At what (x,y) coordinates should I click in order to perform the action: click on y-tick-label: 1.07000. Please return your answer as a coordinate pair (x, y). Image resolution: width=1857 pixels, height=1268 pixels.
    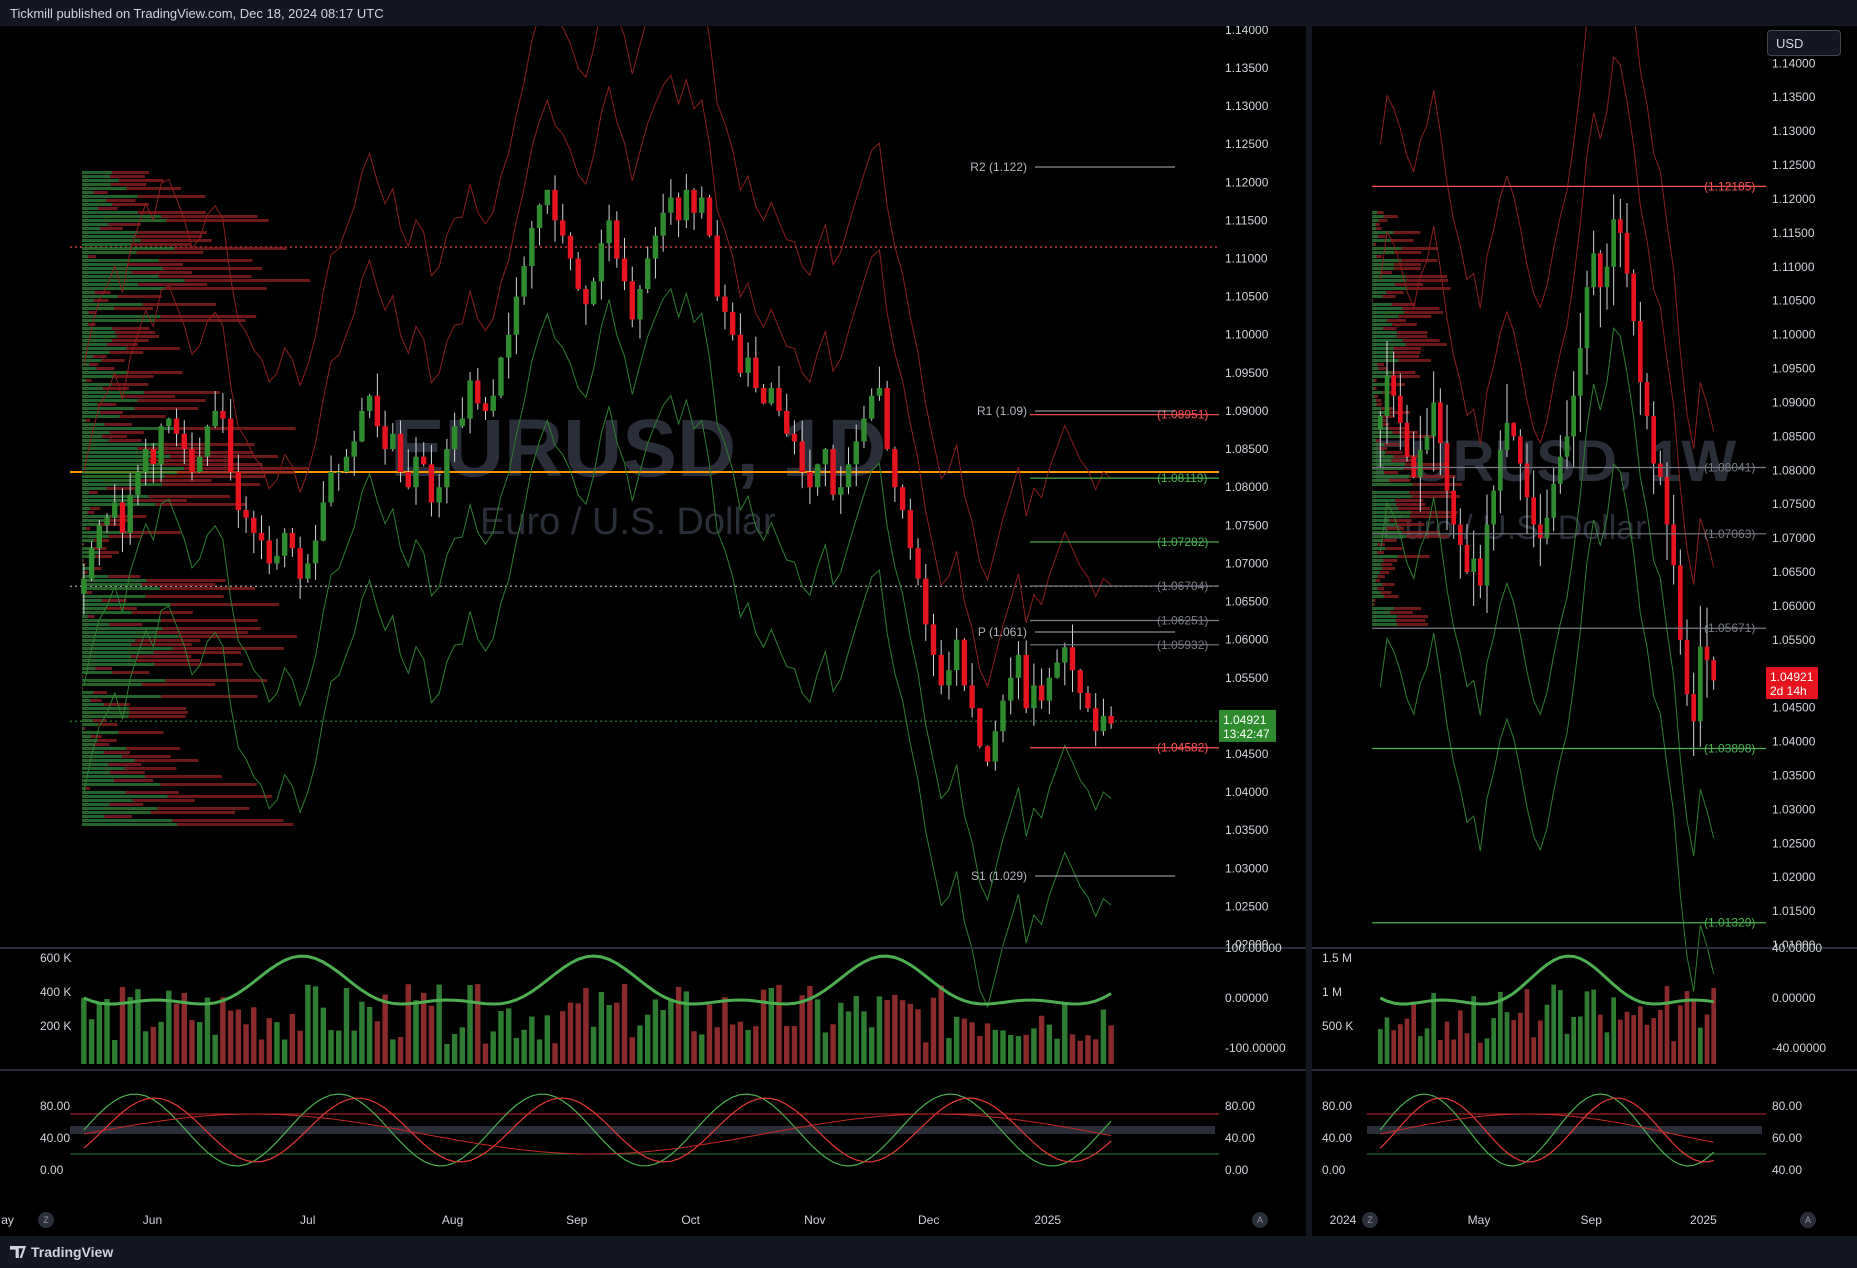
    Looking at the image, I should click on (1794, 538).